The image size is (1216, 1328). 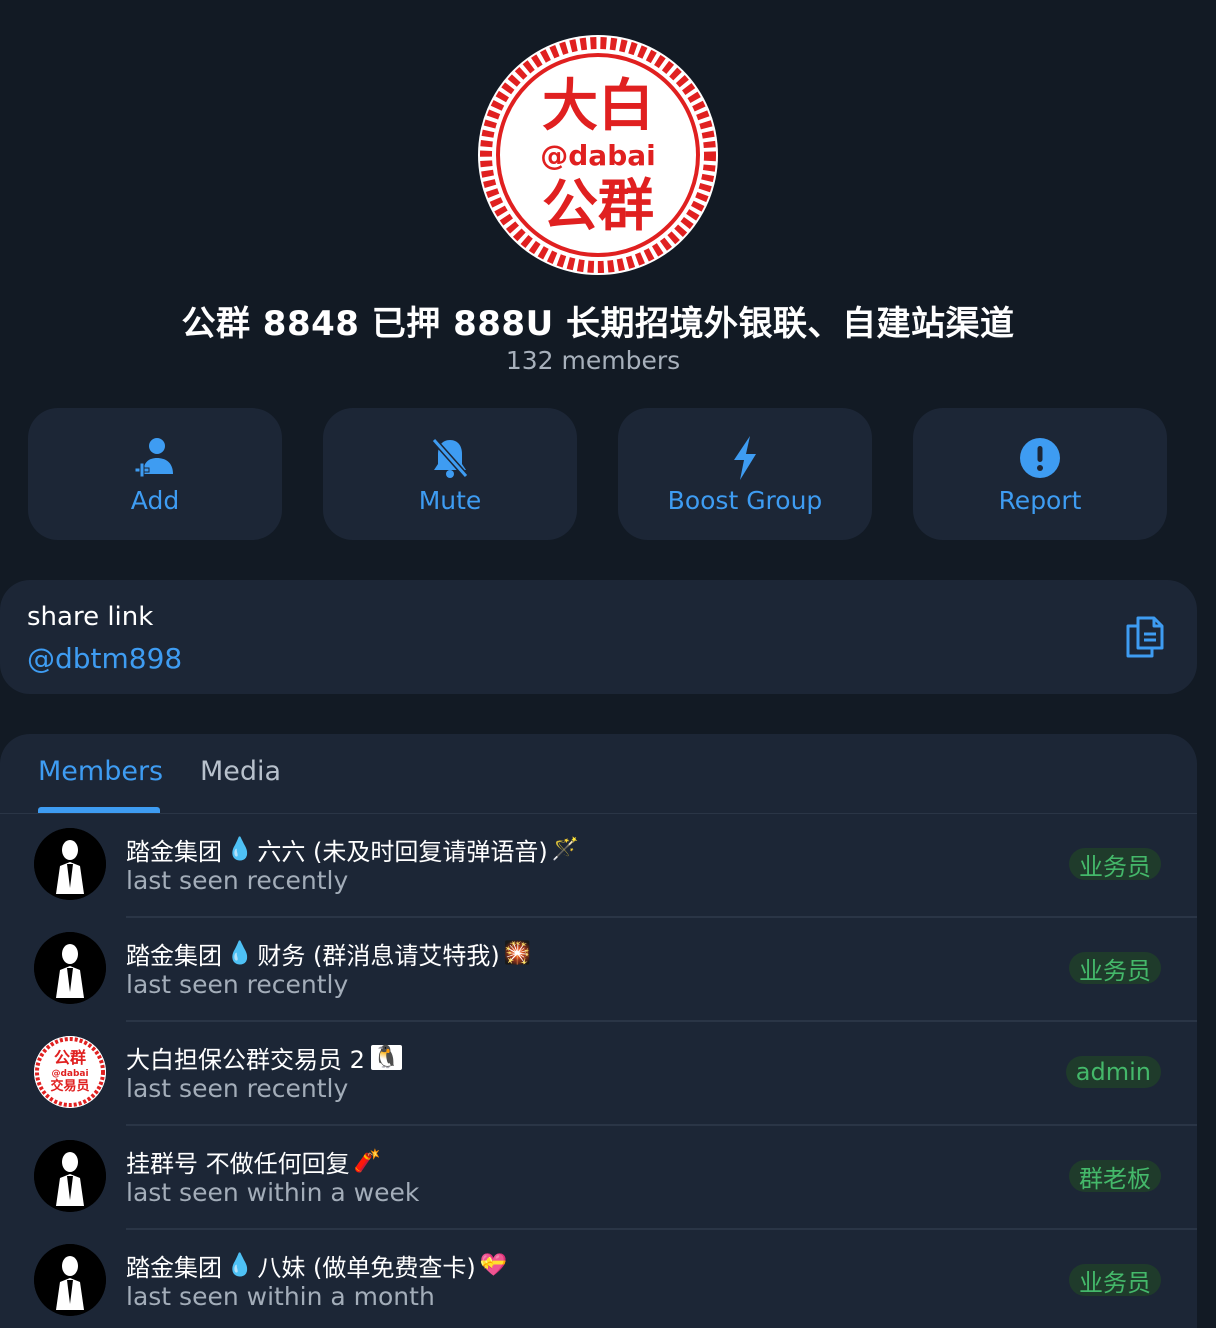 I want to click on mute-button: Mute, so click(x=450, y=474).